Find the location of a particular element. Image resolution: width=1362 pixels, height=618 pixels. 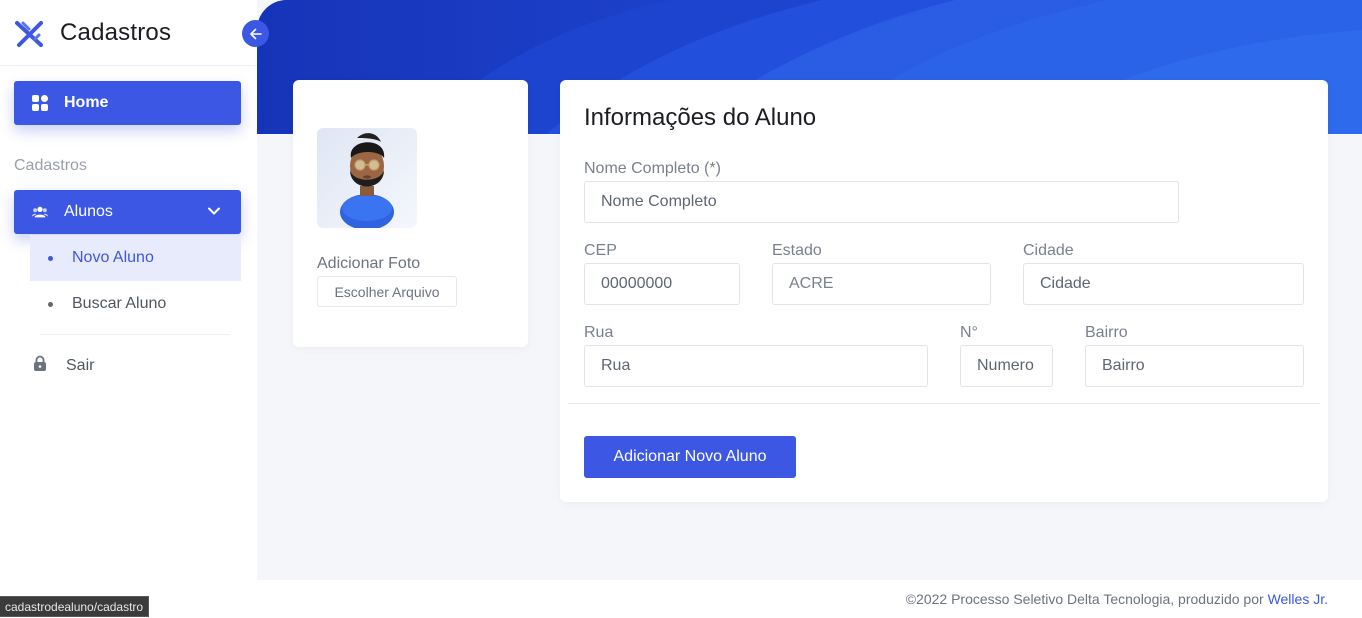

sidebar-collapse-button is located at coordinates (255, 33).